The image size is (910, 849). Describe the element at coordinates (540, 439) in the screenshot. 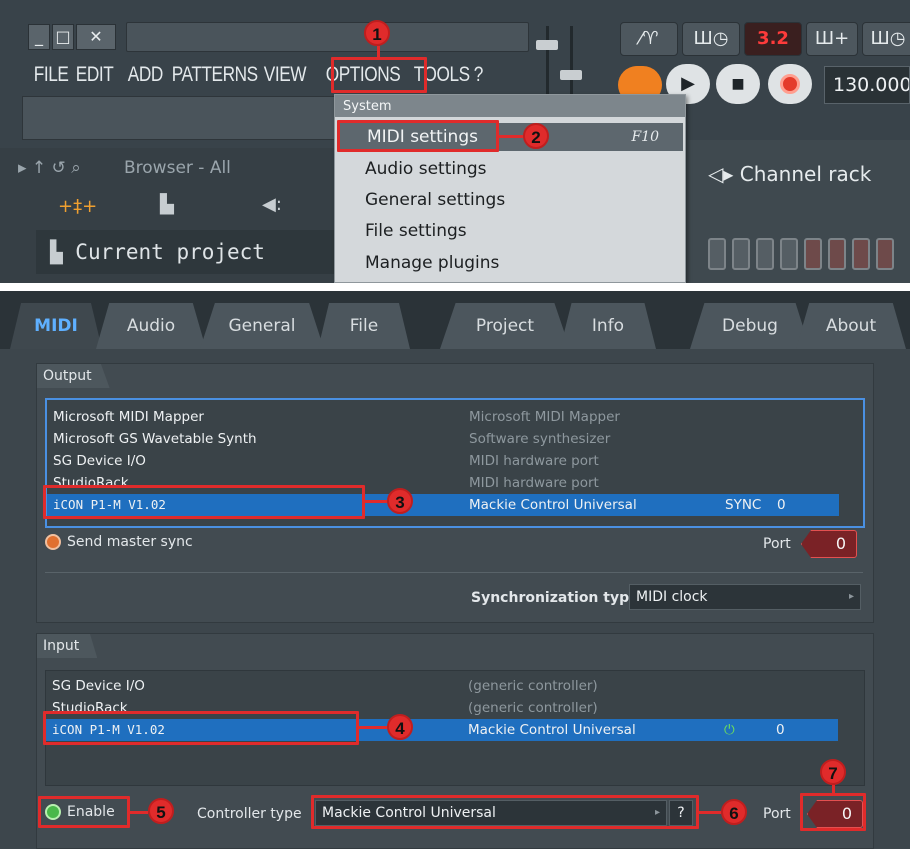

I see `device-type: Software synthesizer` at that location.